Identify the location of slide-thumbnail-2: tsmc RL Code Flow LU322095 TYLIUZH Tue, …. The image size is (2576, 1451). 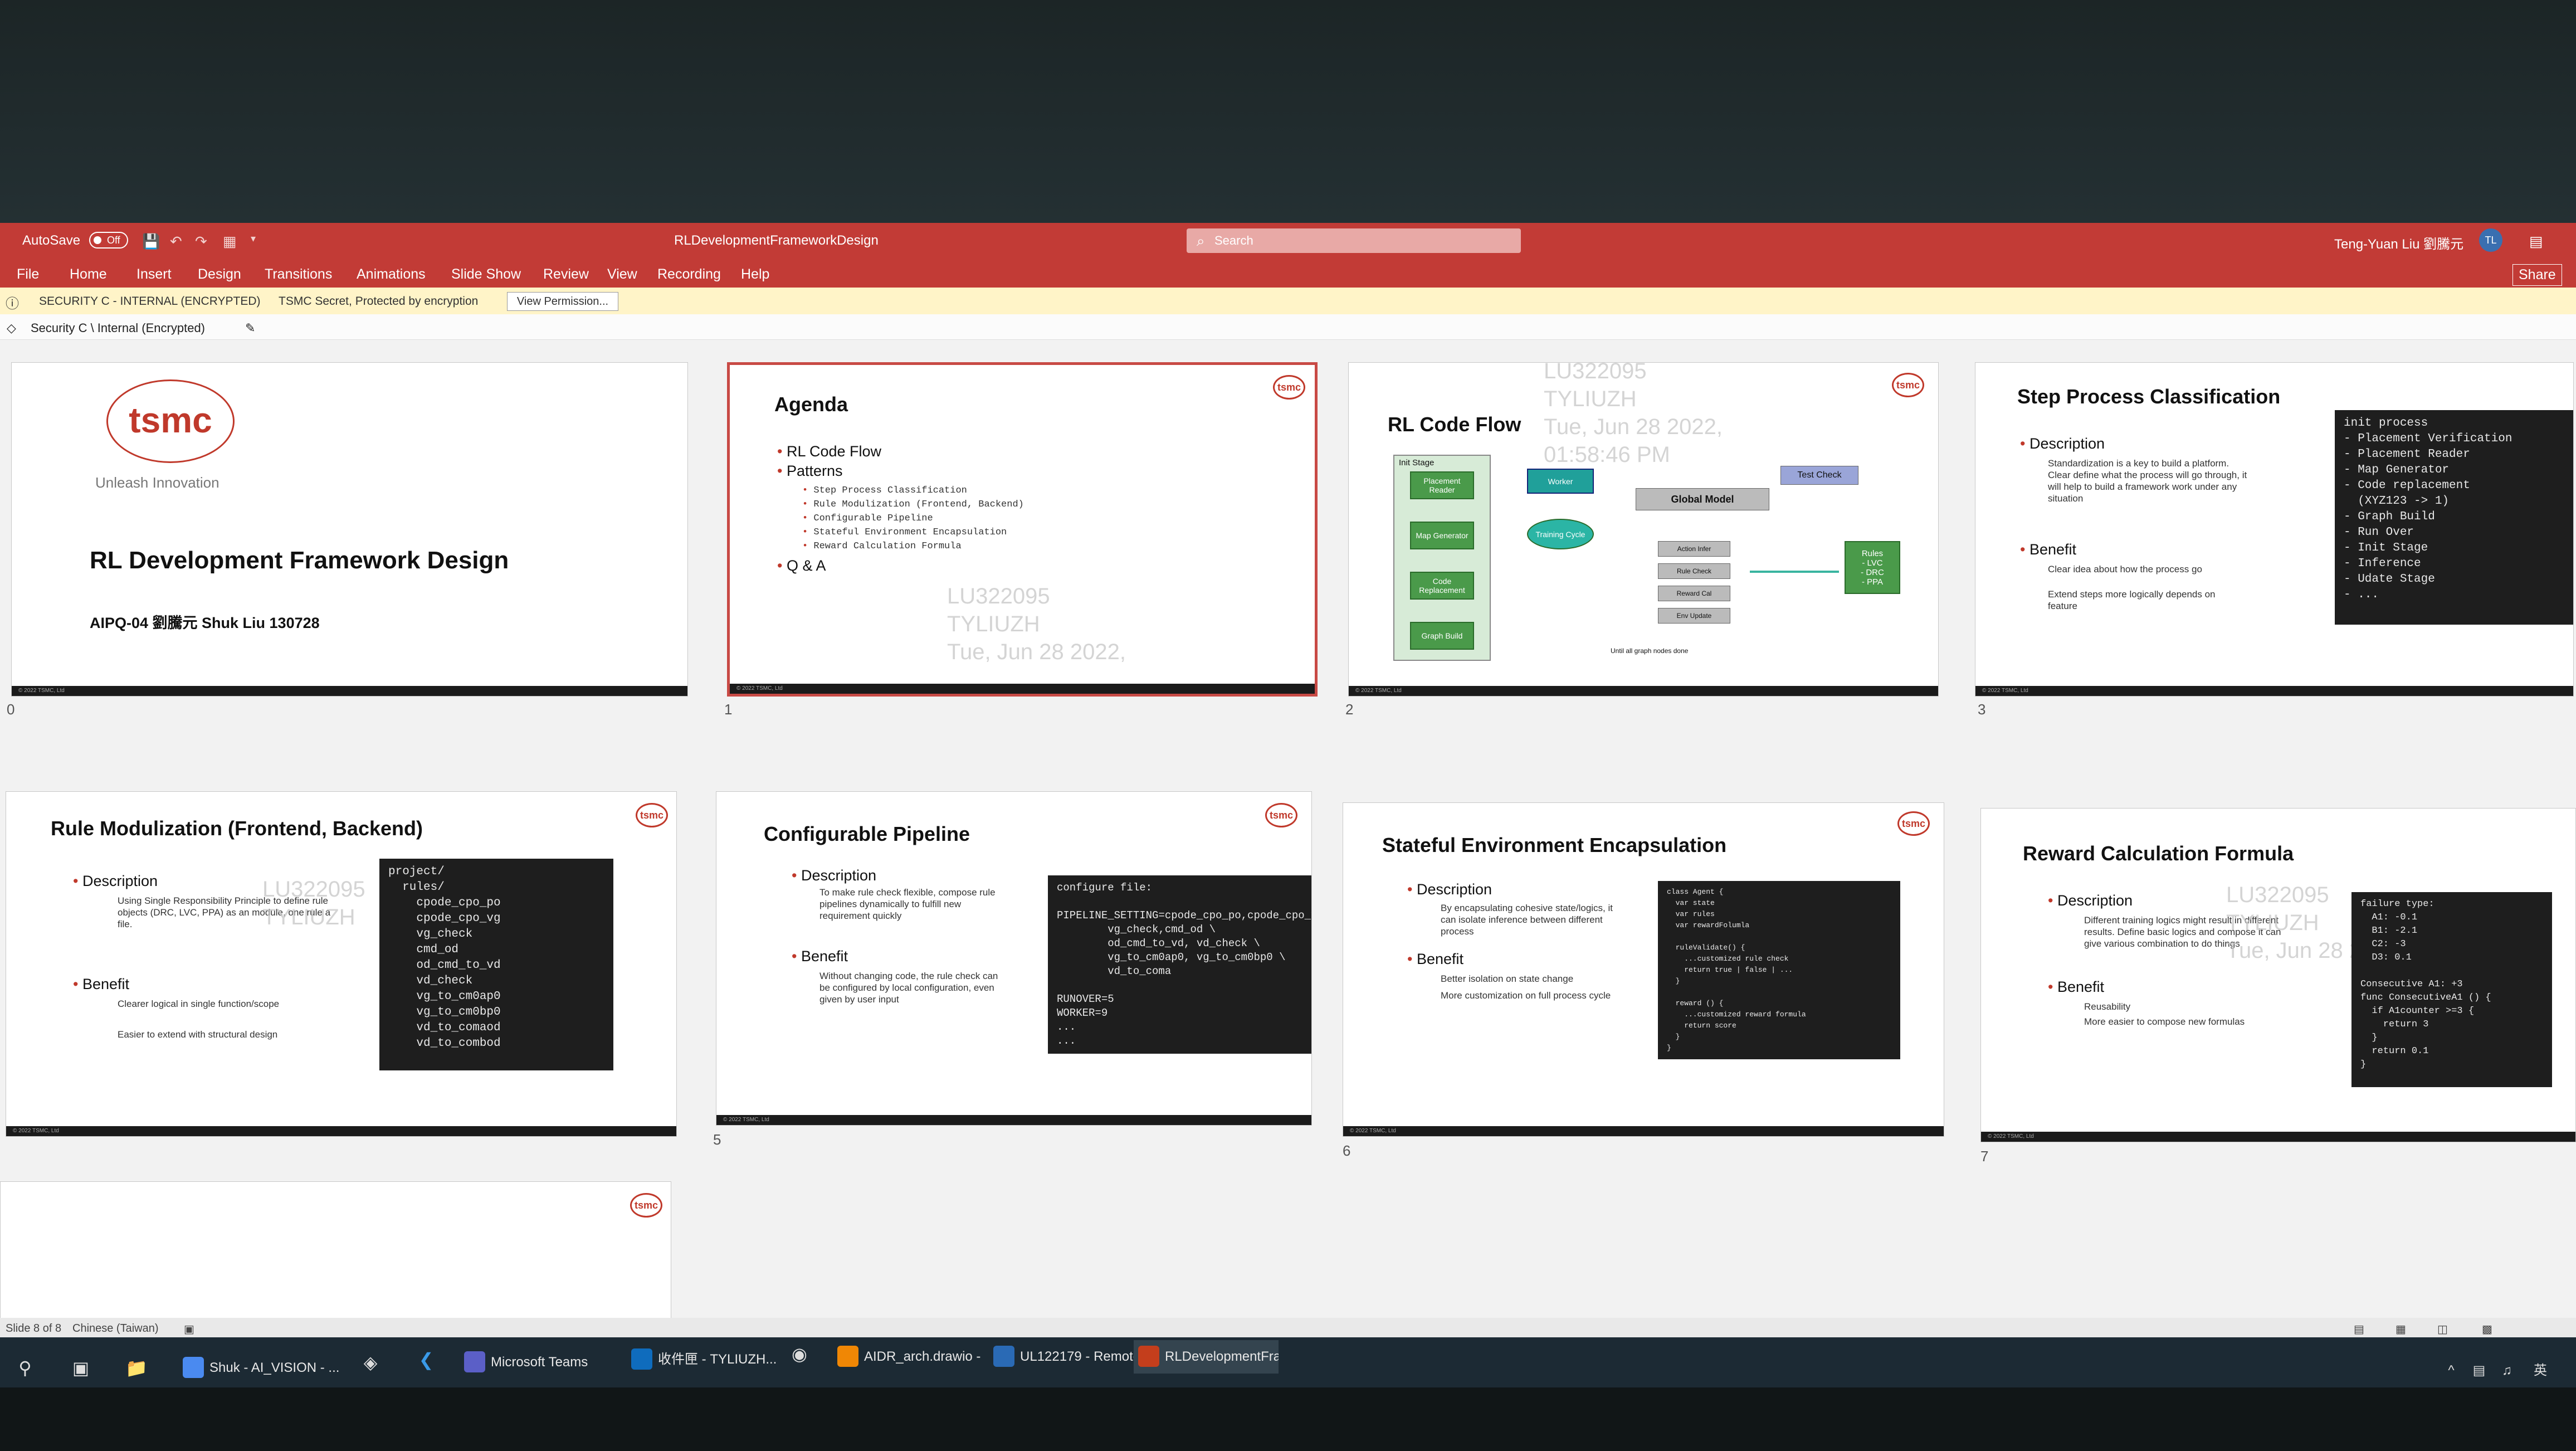
(1643, 529).